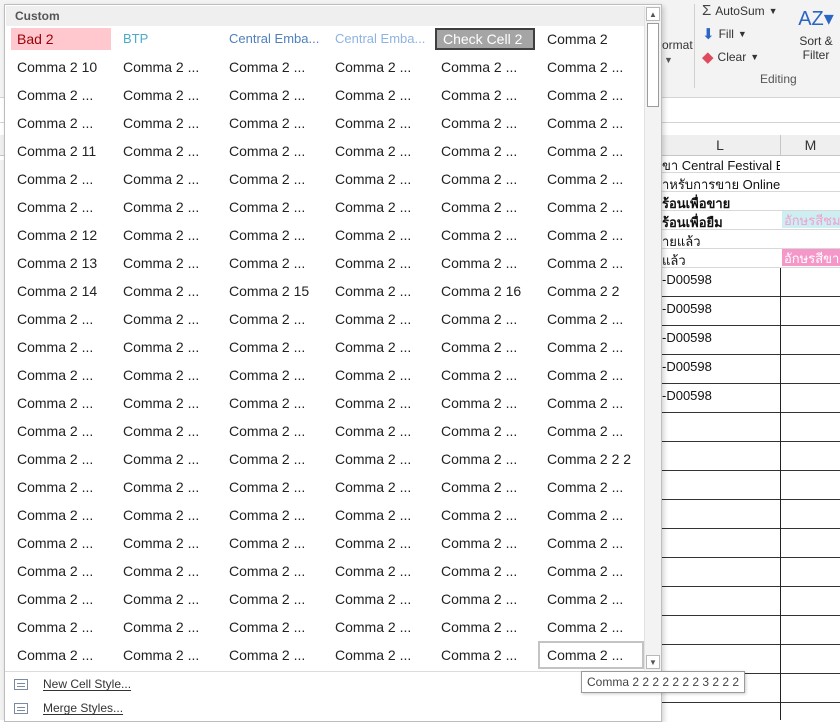  What do you see at coordinates (61, 39) in the screenshot?
I see `style-bad-2: Bad 2` at bounding box center [61, 39].